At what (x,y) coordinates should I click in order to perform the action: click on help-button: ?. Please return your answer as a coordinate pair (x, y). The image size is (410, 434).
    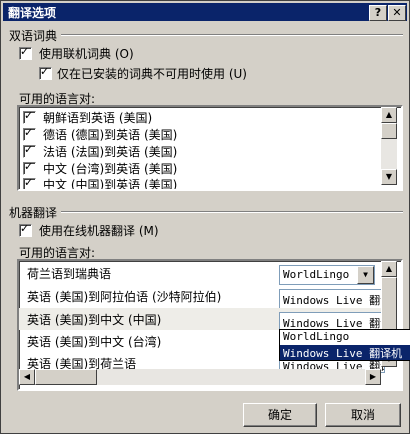
    Looking at the image, I should click on (378, 13).